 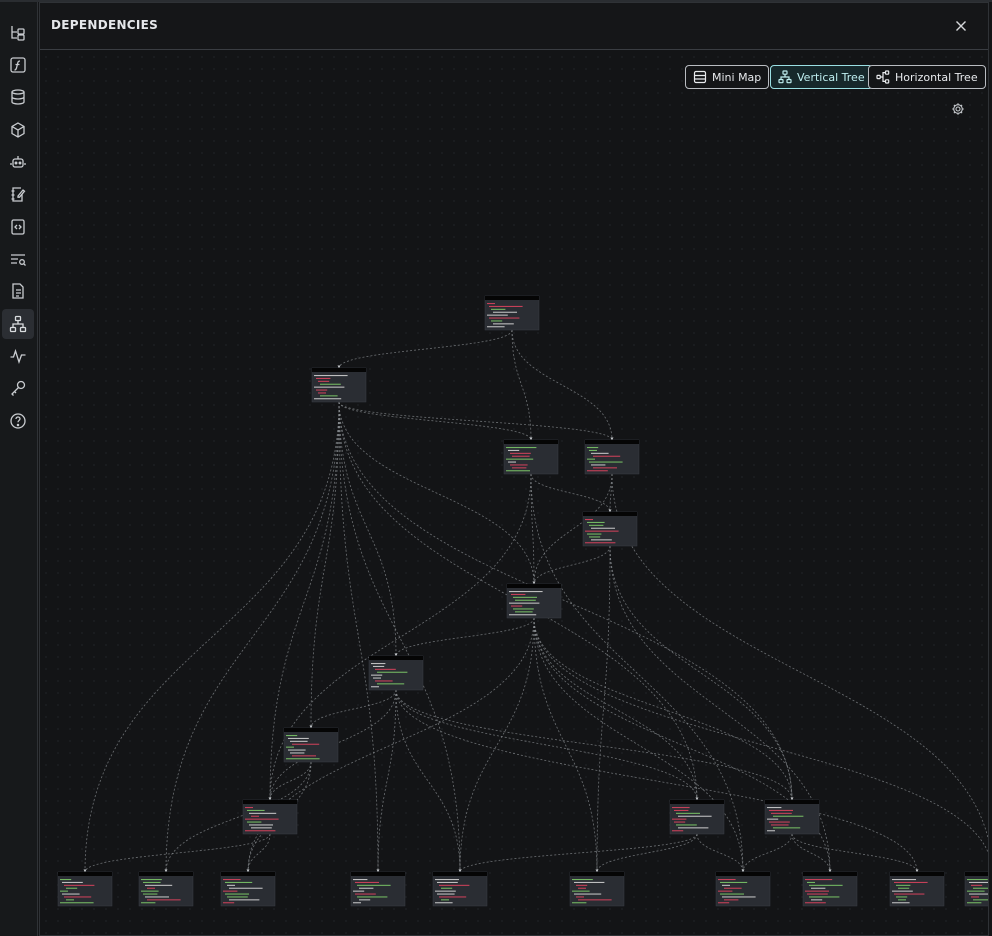 What do you see at coordinates (18, 97) in the screenshot?
I see `sidebar-item-database` at bounding box center [18, 97].